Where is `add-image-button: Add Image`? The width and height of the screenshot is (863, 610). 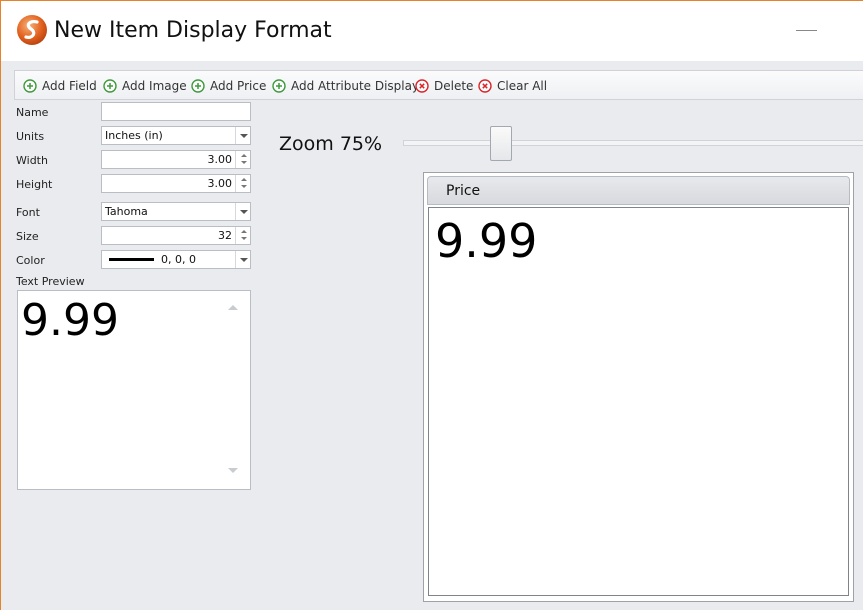
add-image-button: Add Image is located at coordinates (145, 86).